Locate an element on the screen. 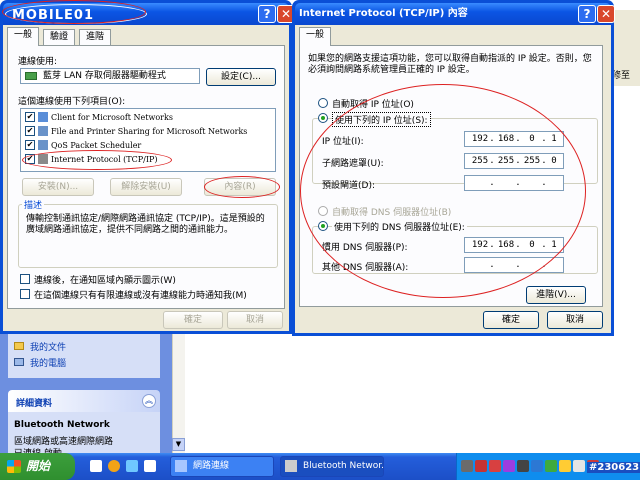  pref-dns-label: 慣用 DNS 伺服器(P): is located at coordinates (365, 248).